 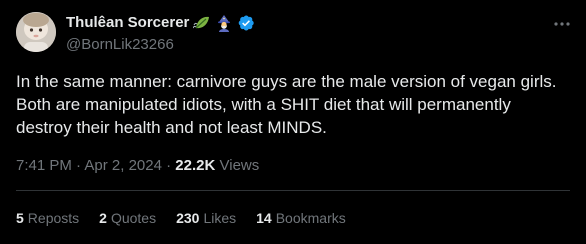 What do you see at coordinates (133, 218) in the screenshot?
I see `quotes-label: Quotes` at bounding box center [133, 218].